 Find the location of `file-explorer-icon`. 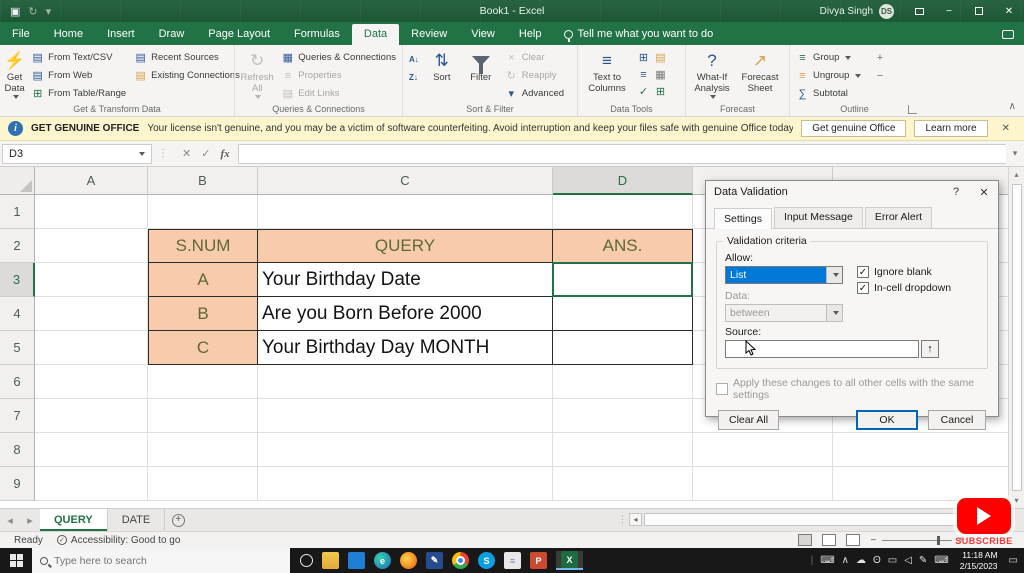

file-explorer-icon is located at coordinates (330, 560).